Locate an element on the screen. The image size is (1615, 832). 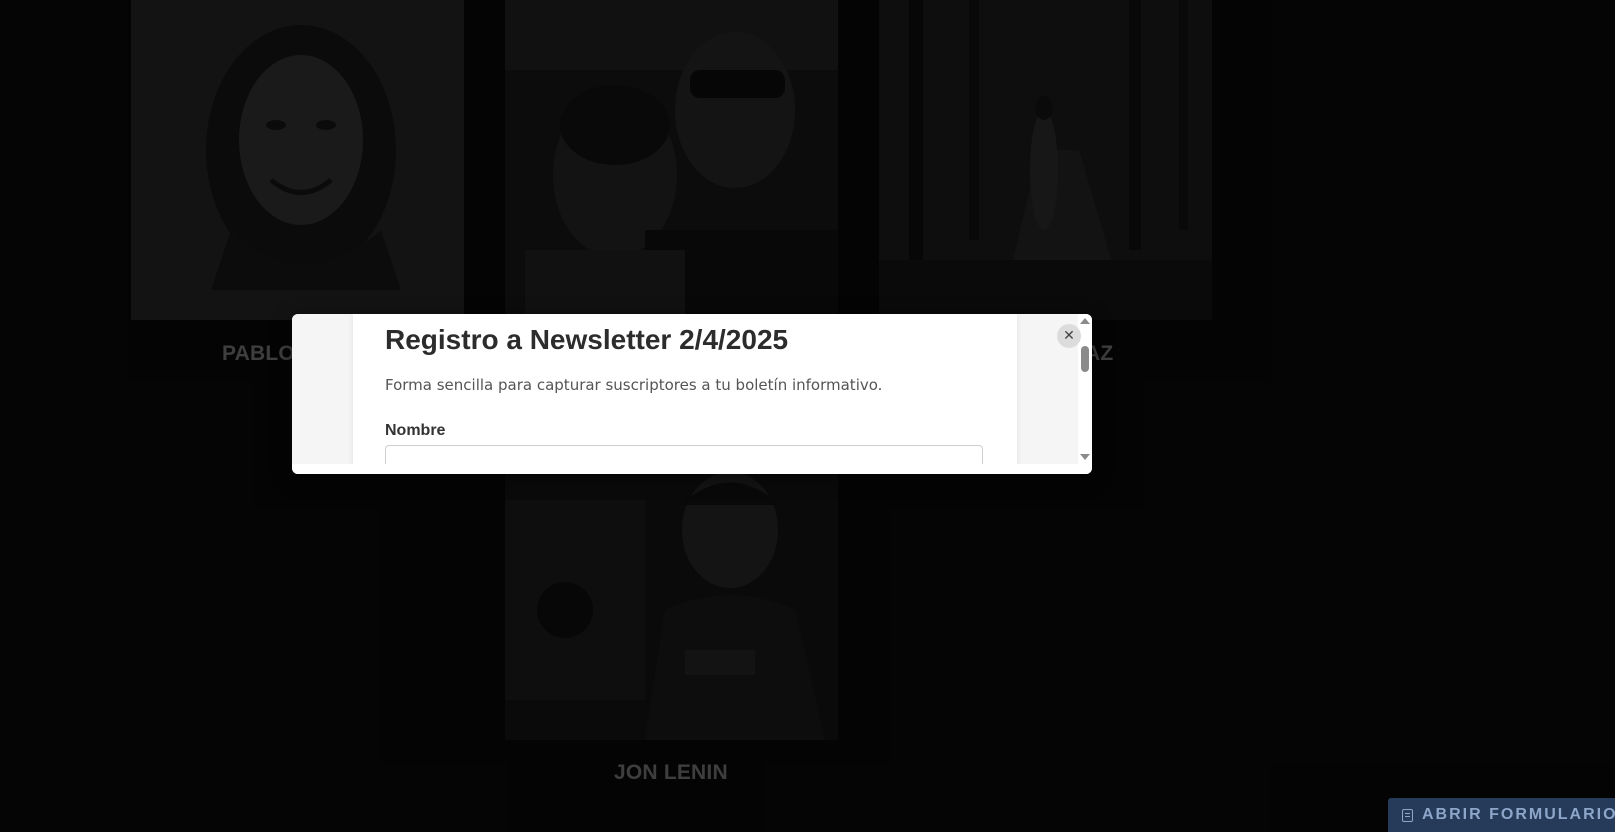
name-field-label: Nombre is located at coordinates (415, 430).